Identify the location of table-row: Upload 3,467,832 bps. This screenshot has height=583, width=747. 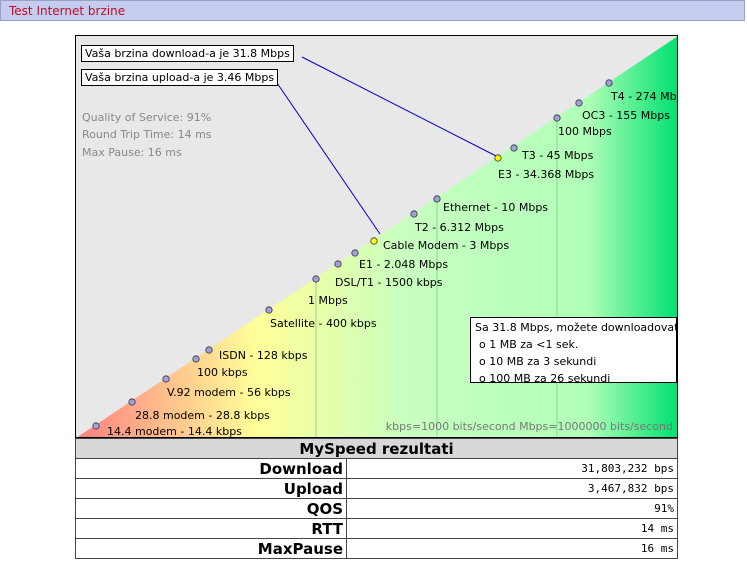
(376, 488).